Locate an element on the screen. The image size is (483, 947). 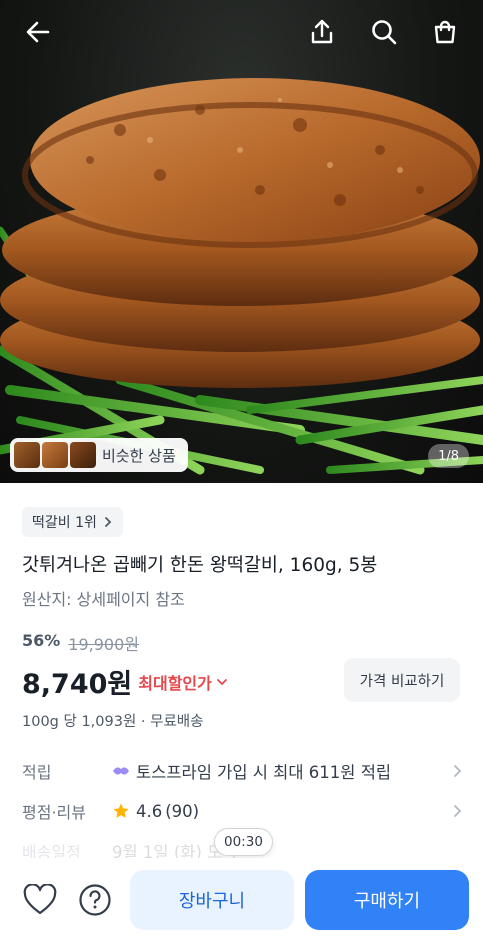
rating-row: 평점·리뷰 4.6 (90) is located at coordinates (242, 811).